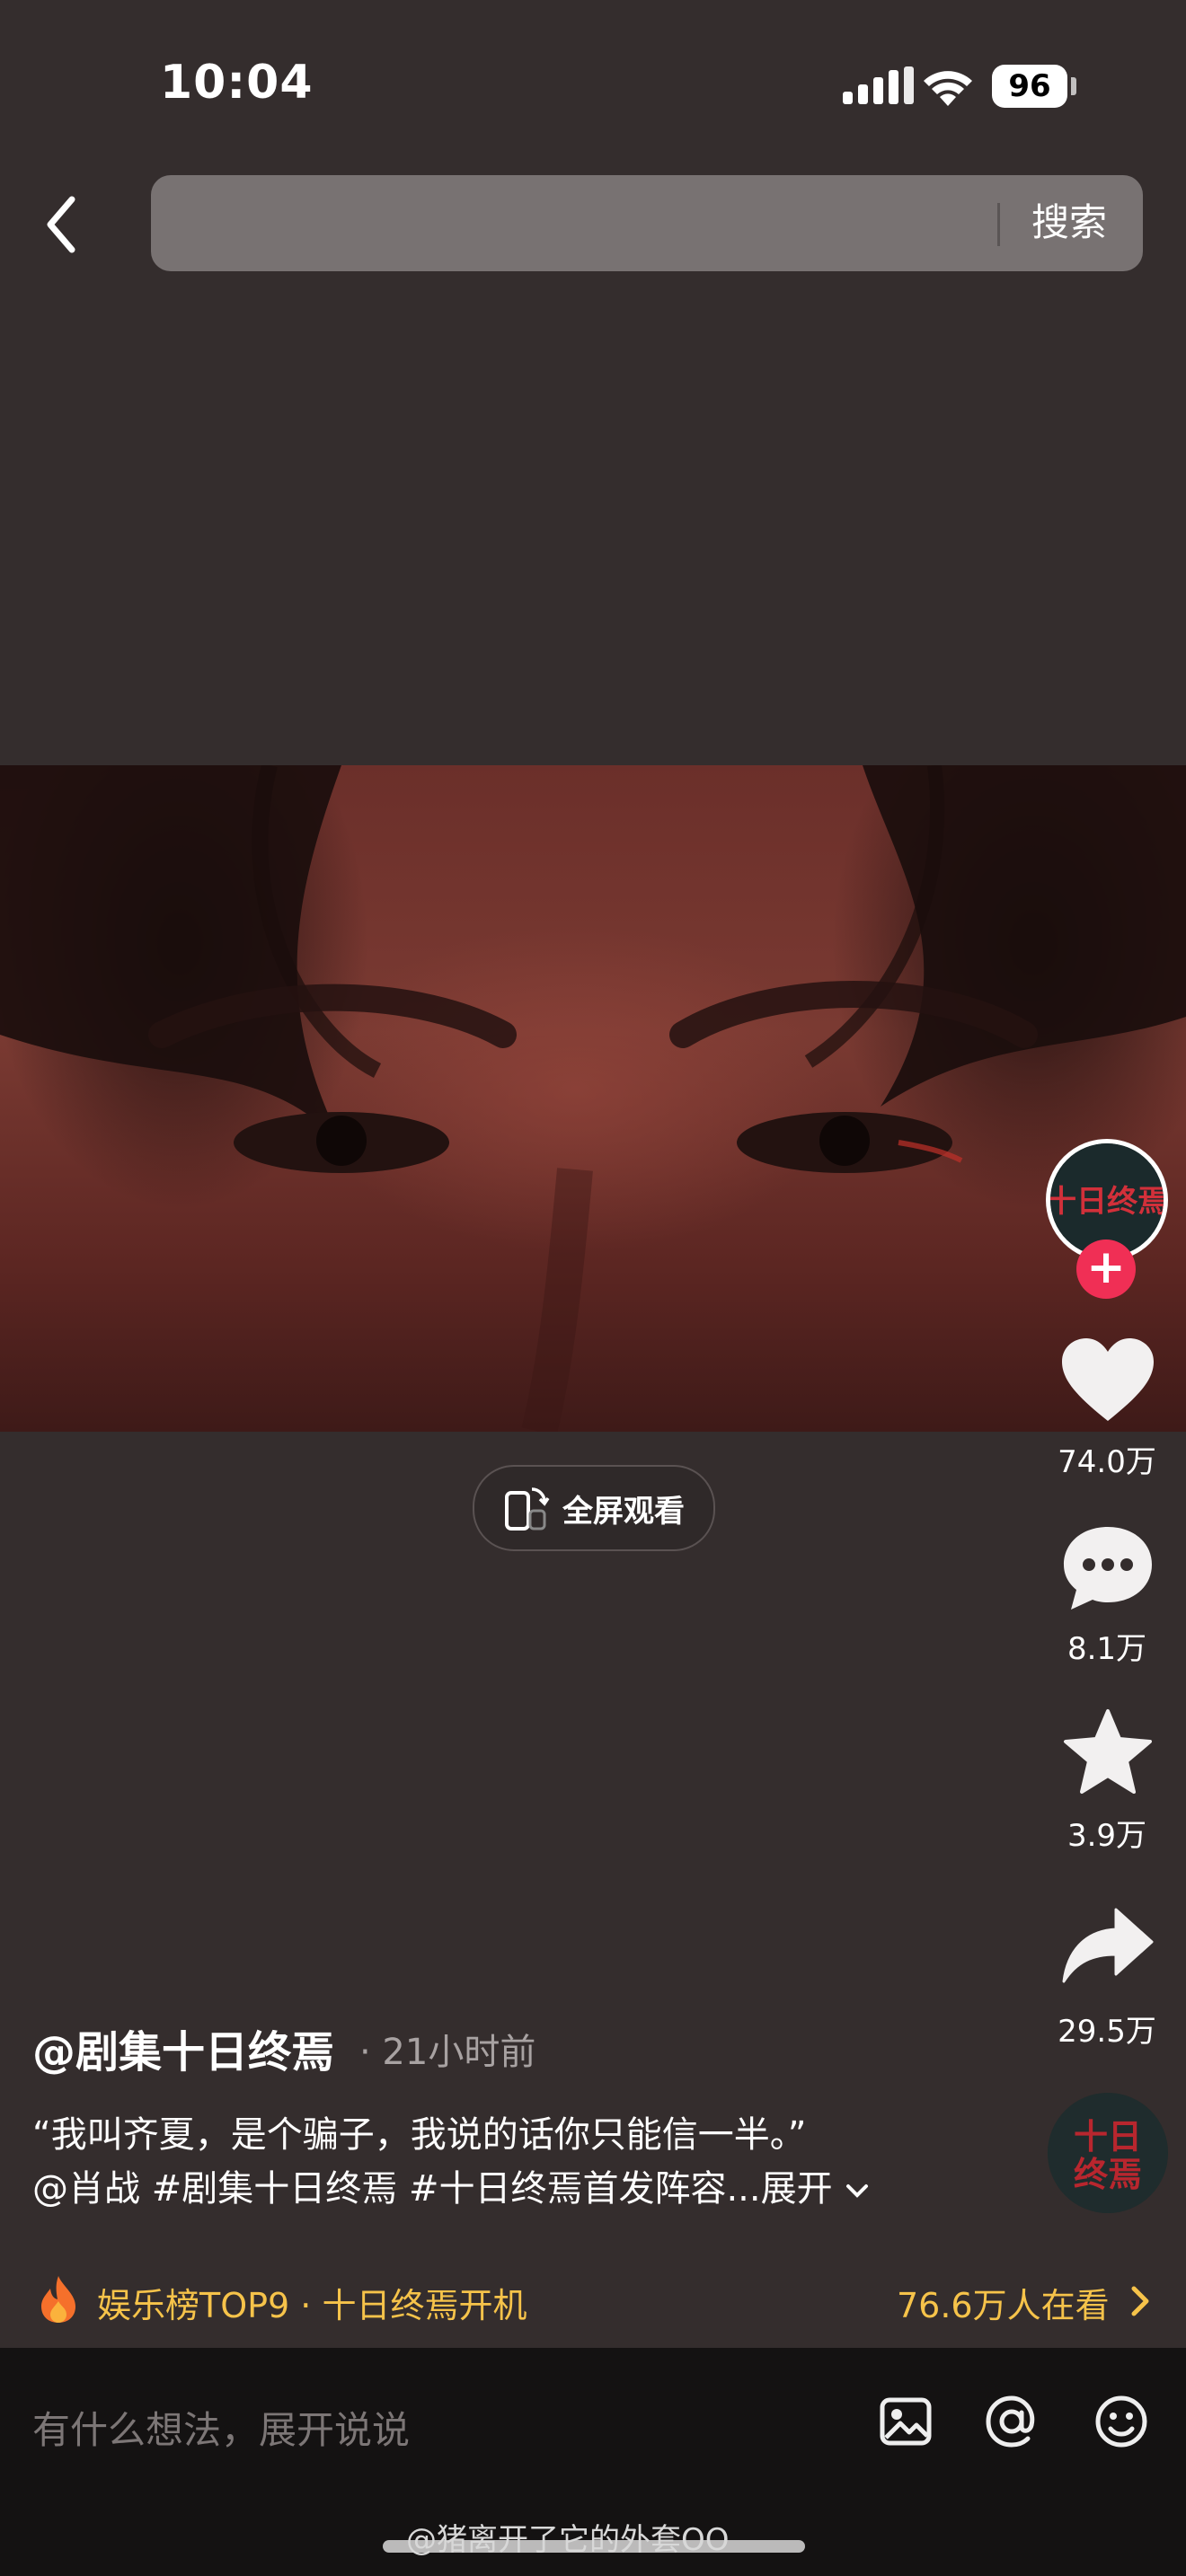 The width and height of the screenshot is (1186, 2576). I want to click on battery-tip, so click(1073, 86).